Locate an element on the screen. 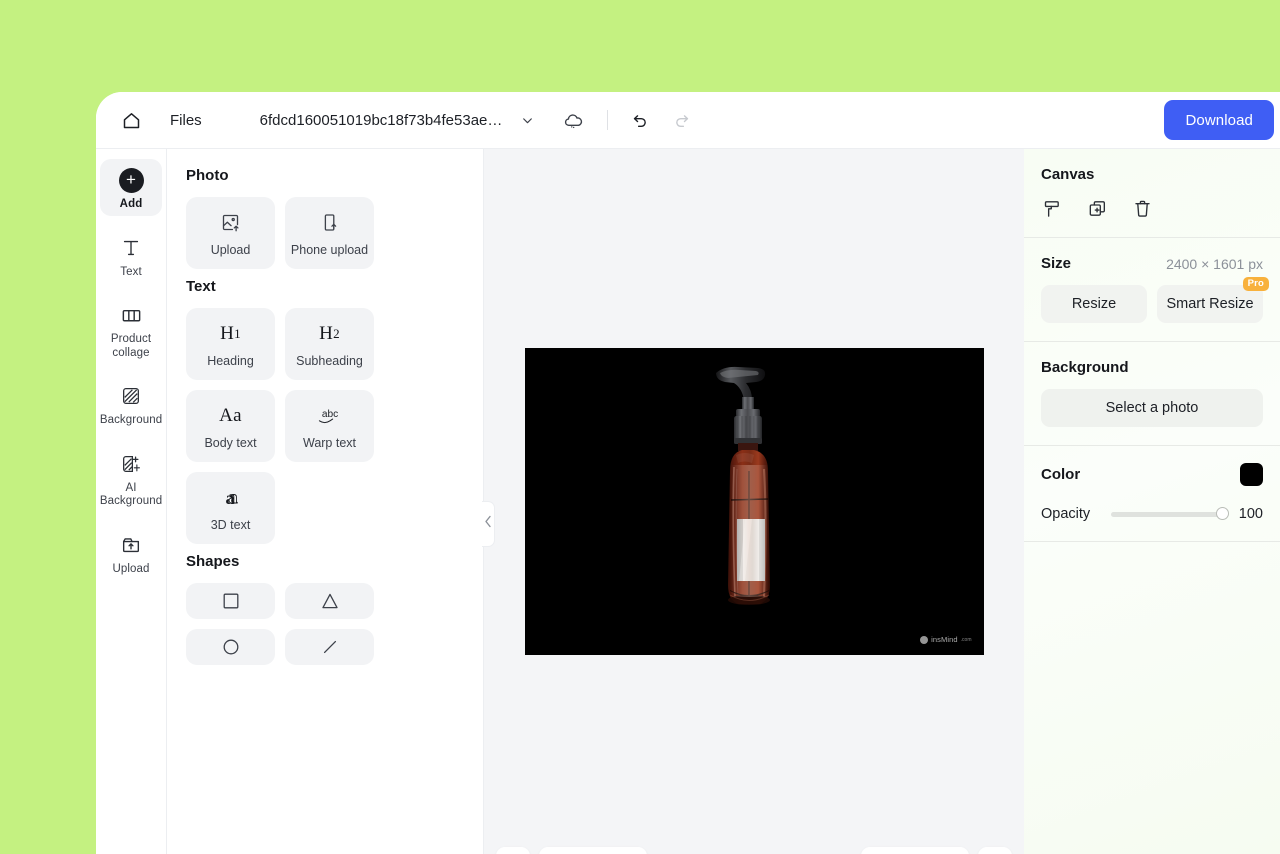  sidebar-item-add: + Add is located at coordinates (131, 187).